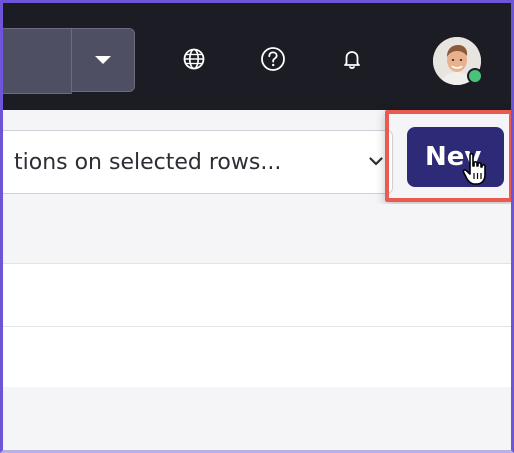 This screenshot has width=514, height=453. What do you see at coordinates (475, 76) in the screenshot?
I see `online-status-dot` at bounding box center [475, 76].